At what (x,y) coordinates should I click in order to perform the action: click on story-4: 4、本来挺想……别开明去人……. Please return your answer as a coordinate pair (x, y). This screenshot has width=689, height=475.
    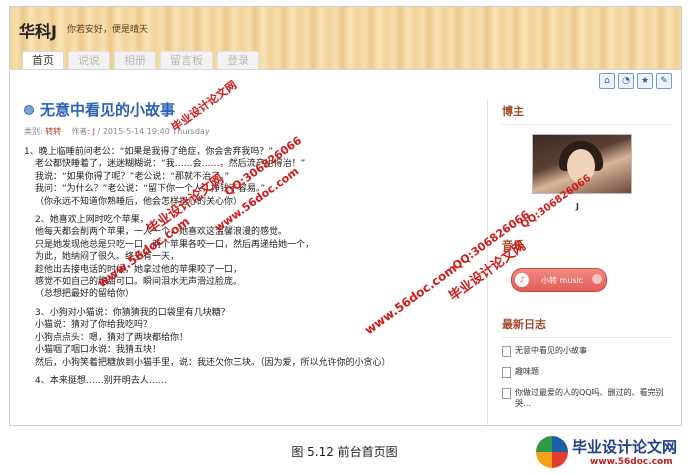
    Looking at the image, I should click on (249, 381).